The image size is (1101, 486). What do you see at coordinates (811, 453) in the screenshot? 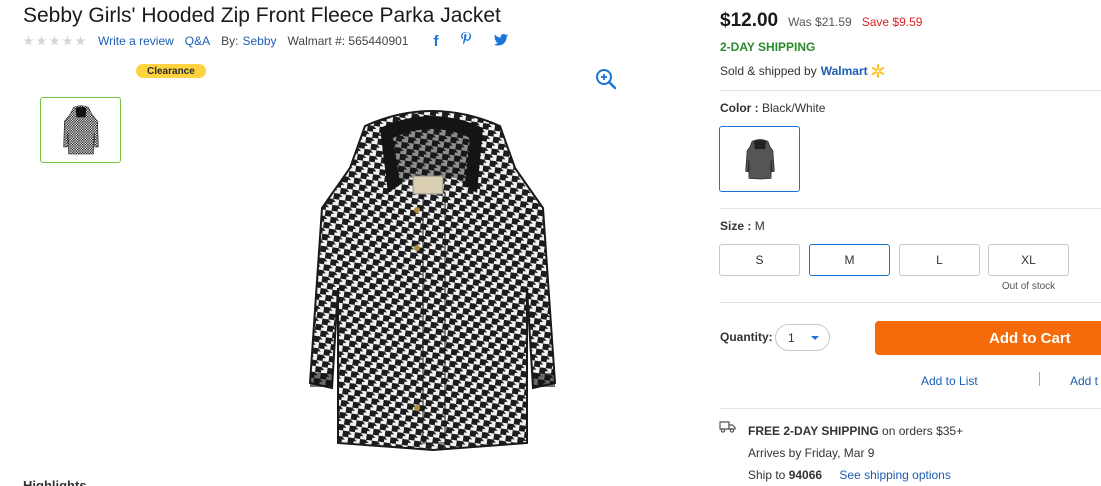
I see `arrival-date: Arrives by Friday, Mar 9` at bounding box center [811, 453].